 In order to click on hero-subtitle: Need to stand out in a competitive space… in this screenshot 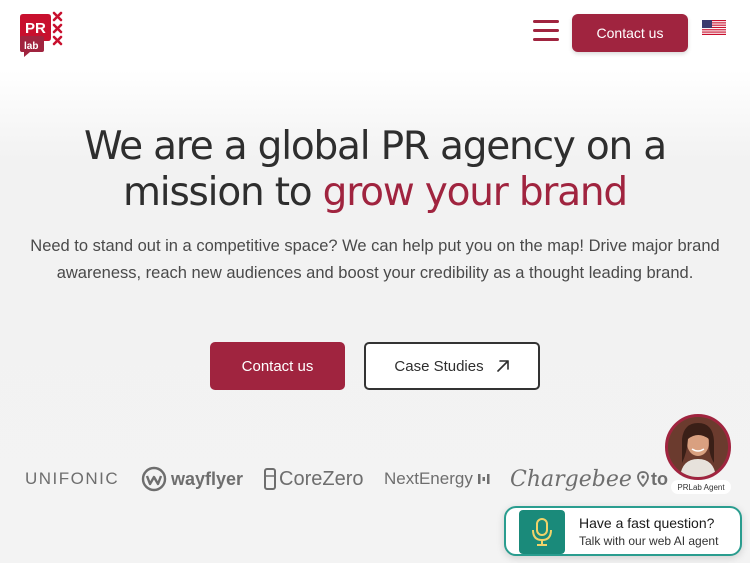, I will do `click(375, 259)`.